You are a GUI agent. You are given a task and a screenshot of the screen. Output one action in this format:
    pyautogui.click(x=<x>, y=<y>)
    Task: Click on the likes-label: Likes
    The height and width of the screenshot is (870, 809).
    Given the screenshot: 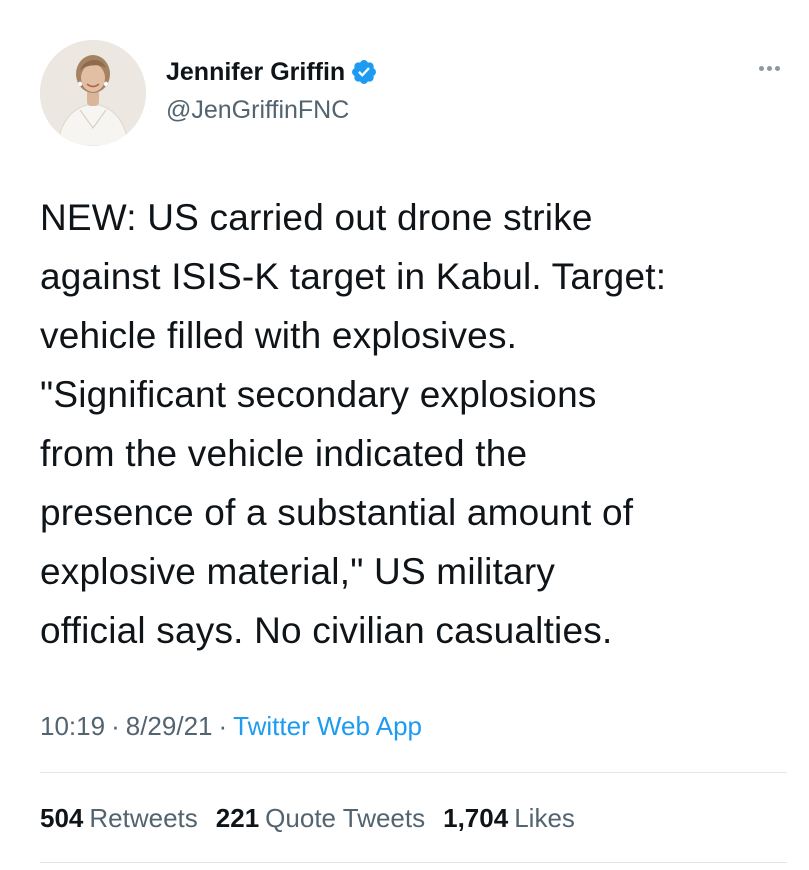 What is the action you would take?
    pyautogui.click(x=544, y=818)
    